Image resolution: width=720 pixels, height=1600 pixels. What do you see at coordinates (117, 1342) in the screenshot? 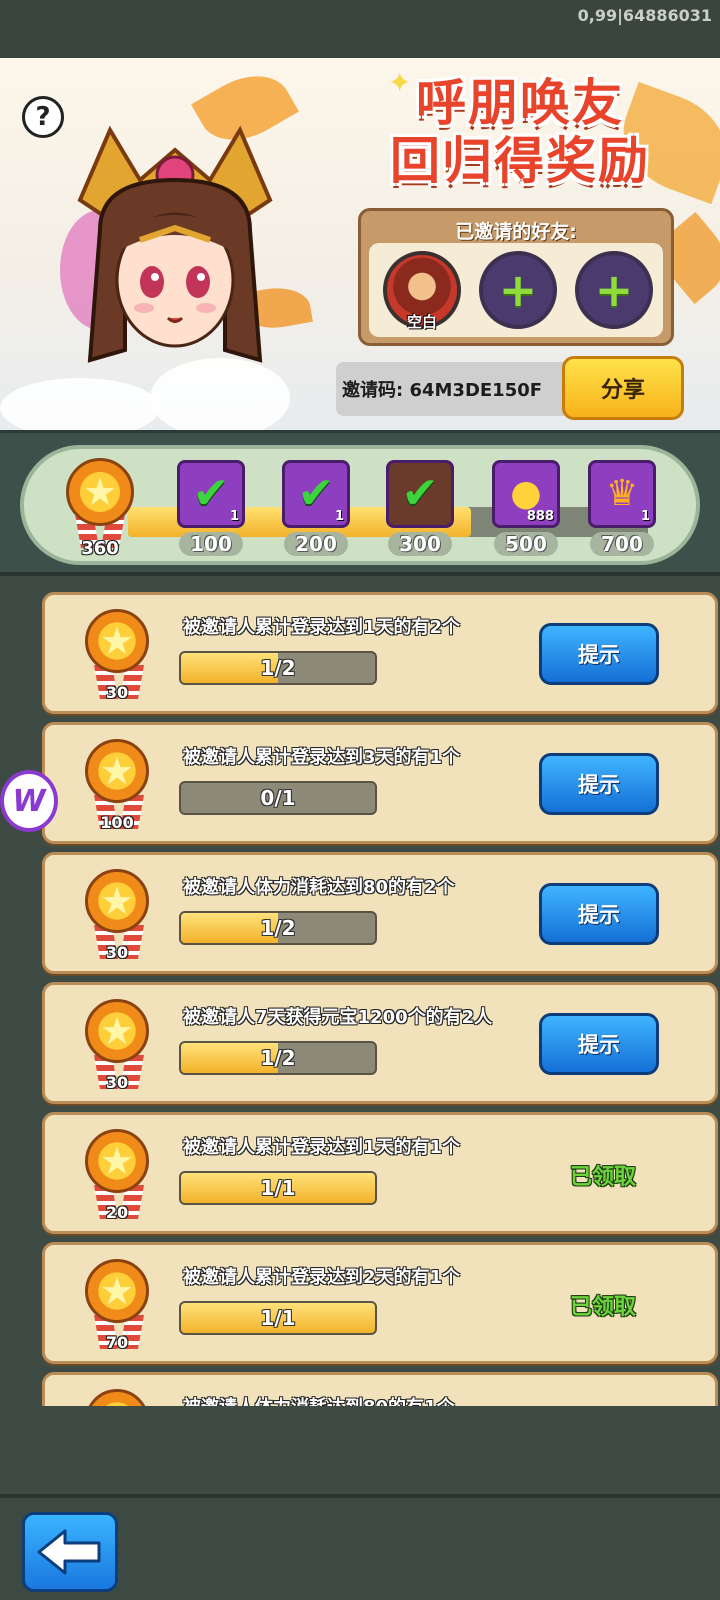
I see `reward-value: 70` at bounding box center [117, 1342].